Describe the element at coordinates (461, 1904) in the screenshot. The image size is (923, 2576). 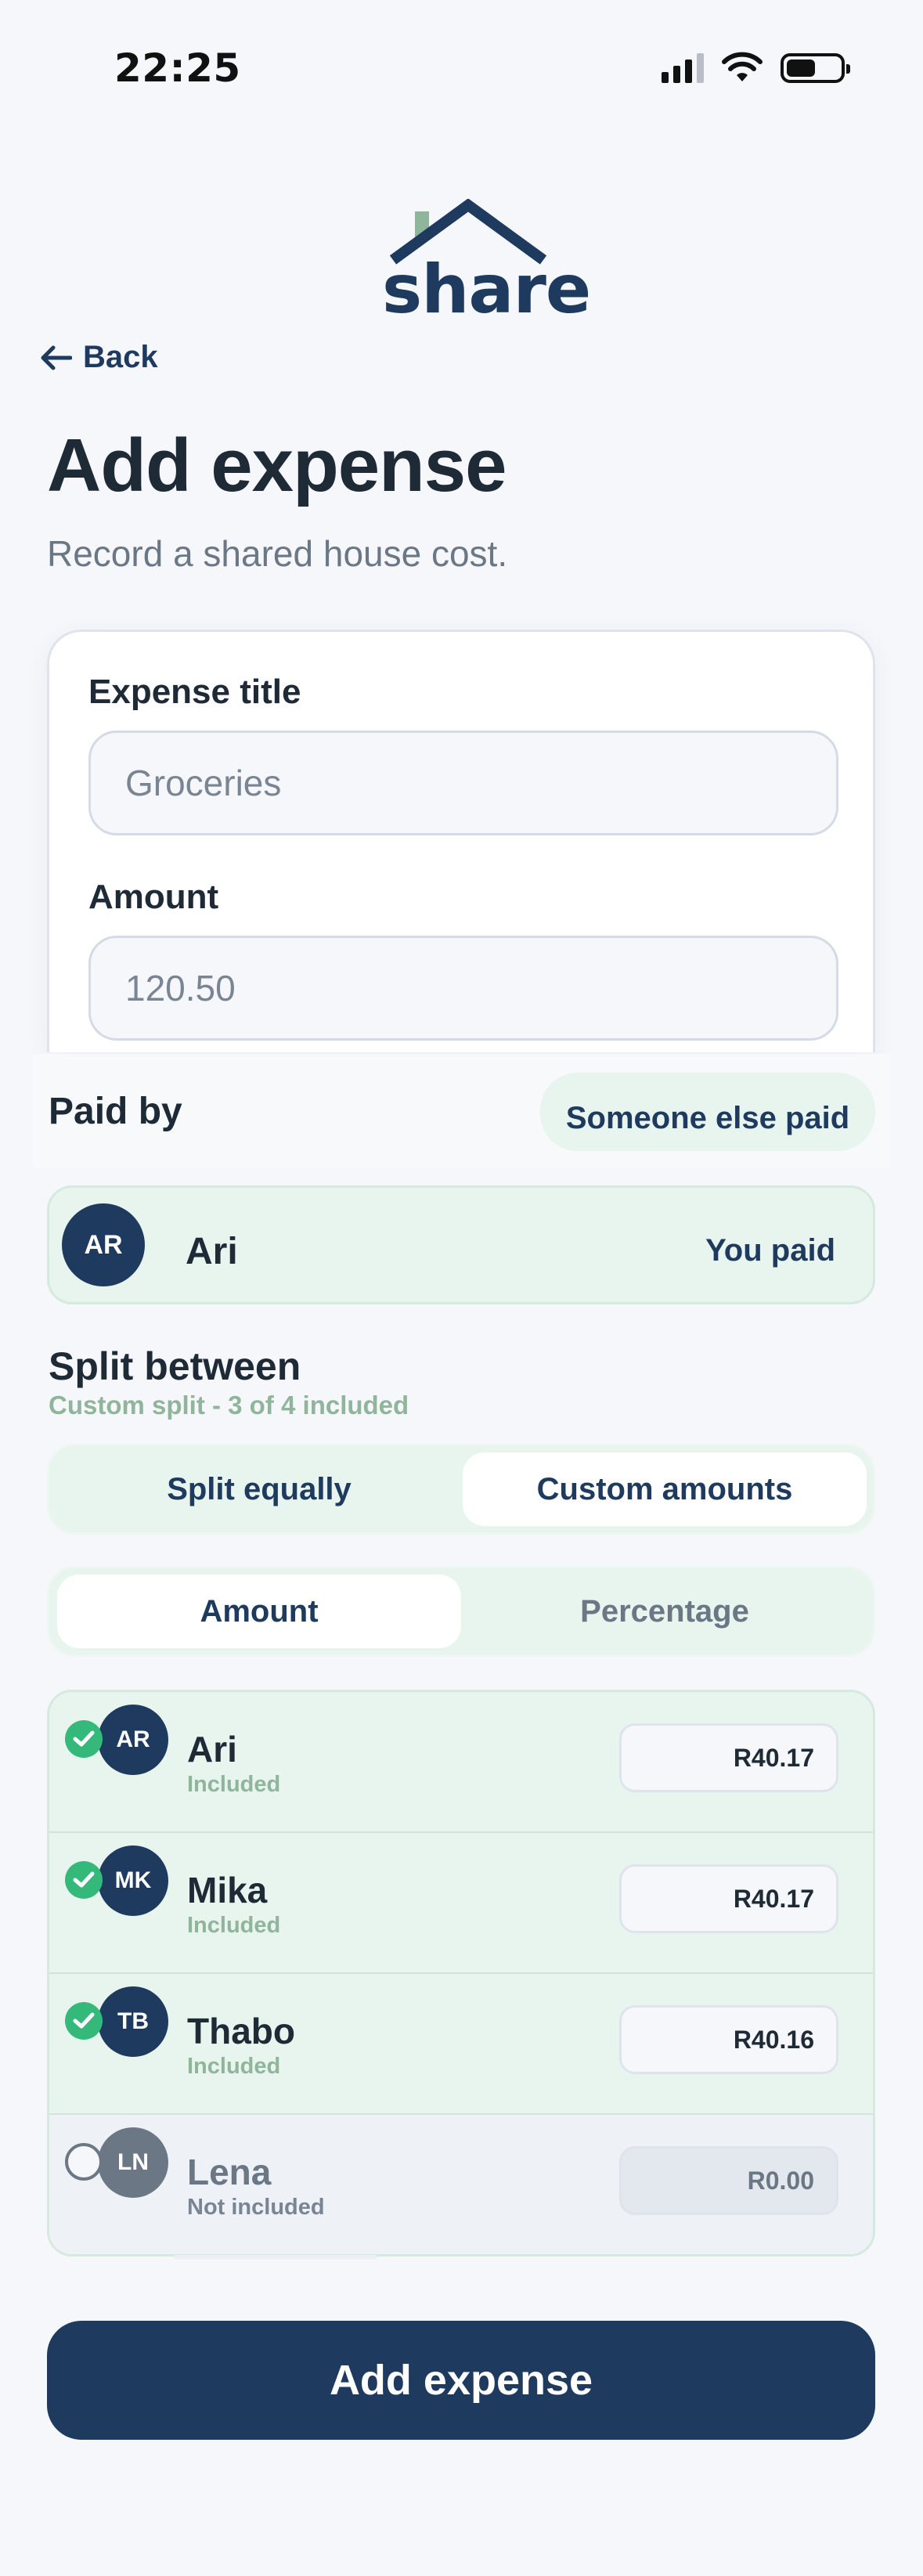
I see `person-row-mika: MK Mika Included R40.17` at that location.